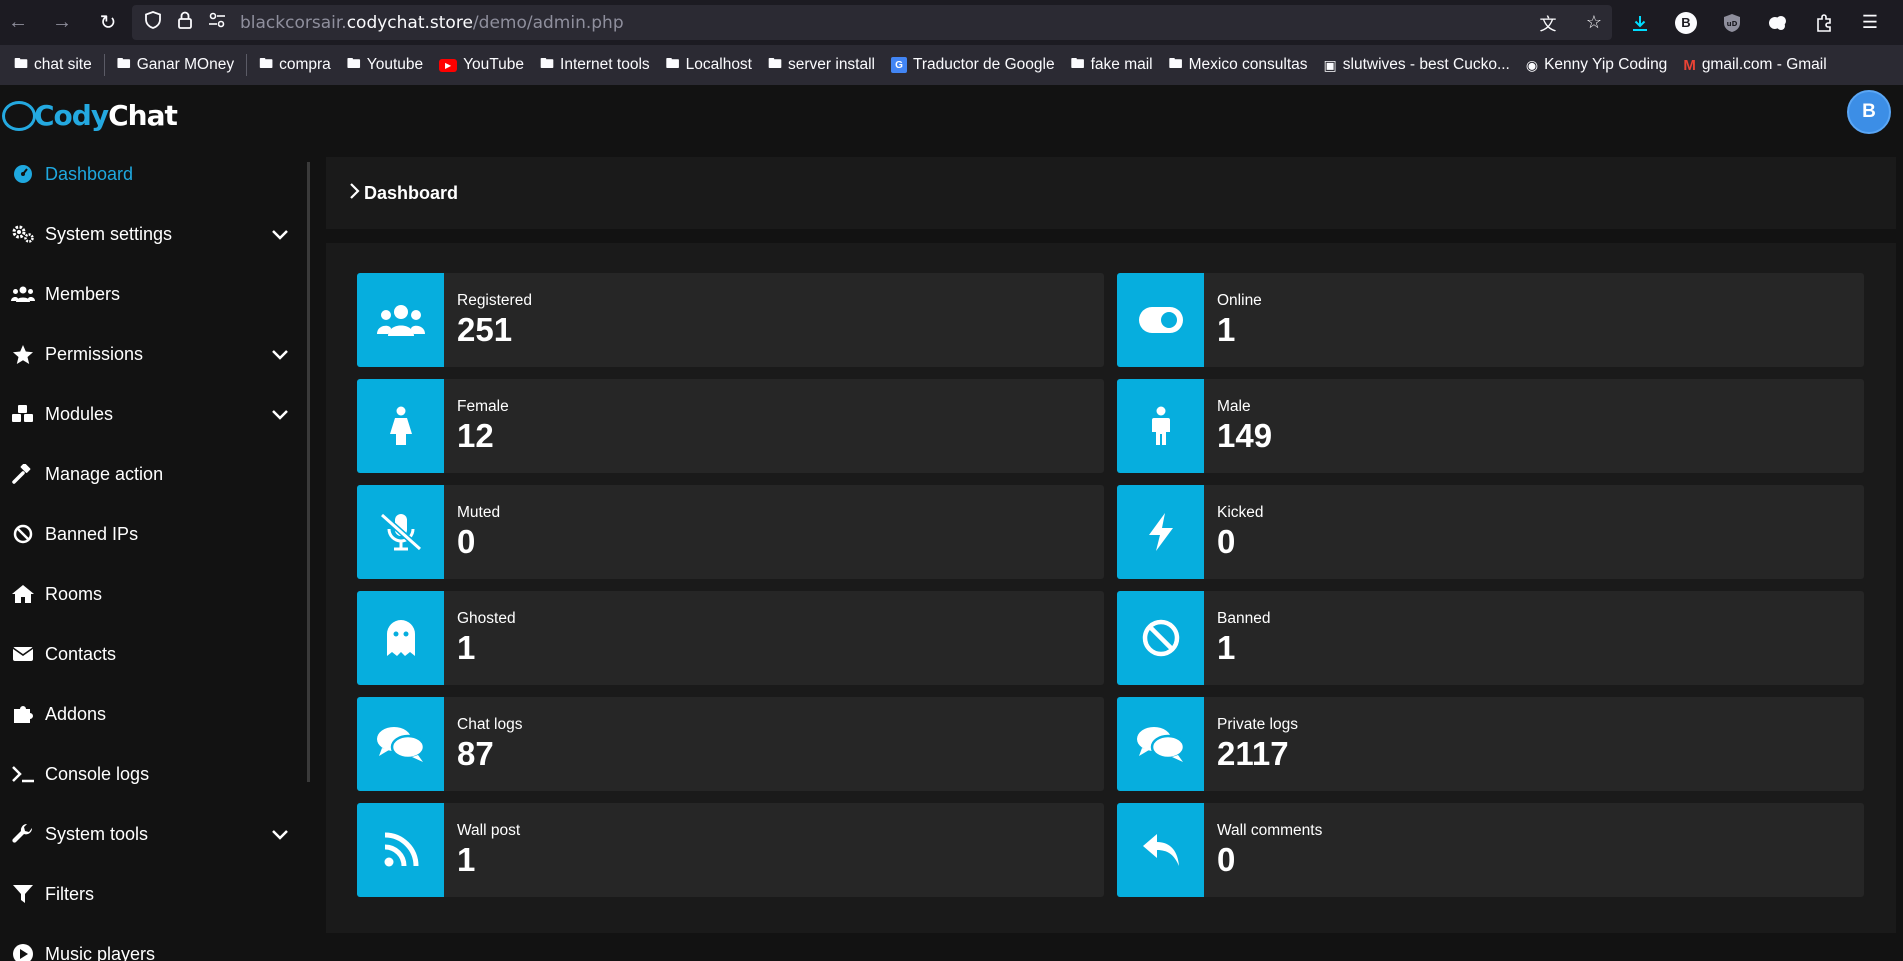 The image size is (1903, 961). What do you see at coordinates (411, 192) in the screenshot?
I see `page-title: Dashboard` at bounding box center [411, 192].